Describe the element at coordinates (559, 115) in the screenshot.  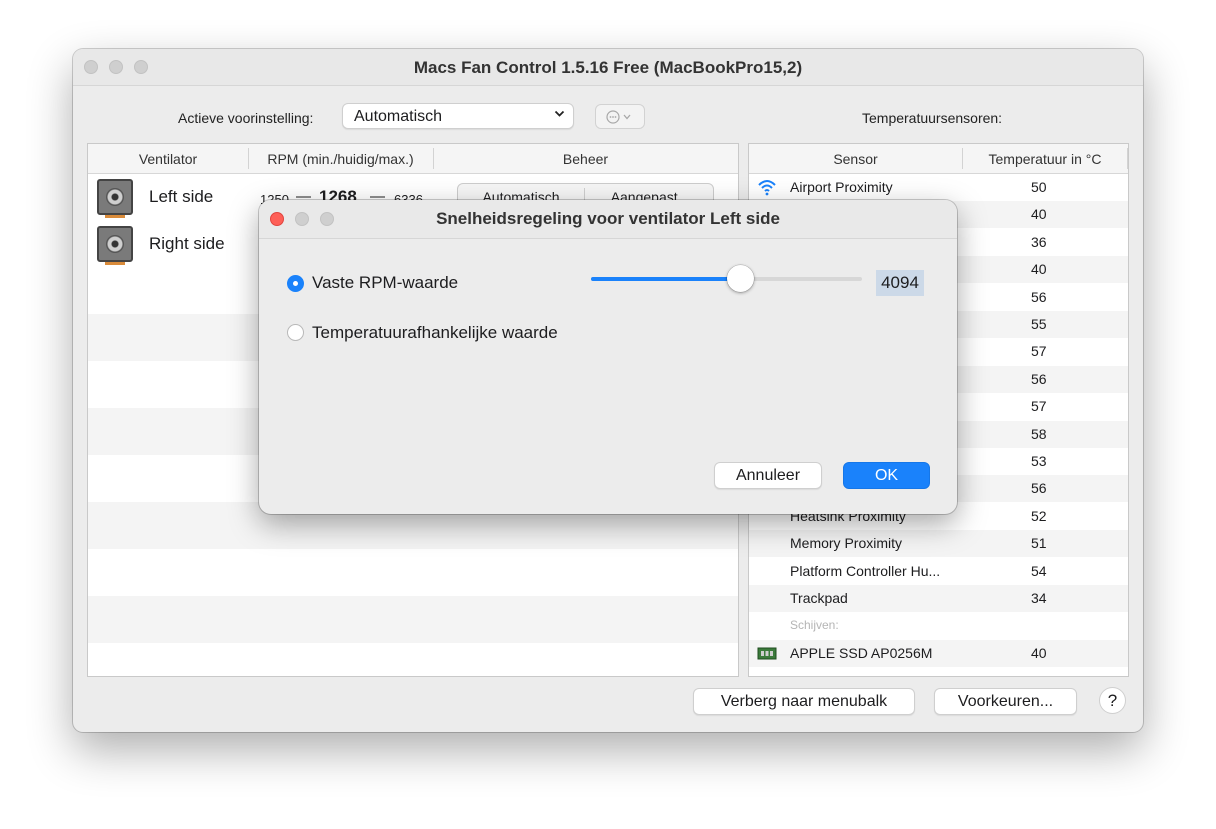
I see `chevron-down-icon` at that location.